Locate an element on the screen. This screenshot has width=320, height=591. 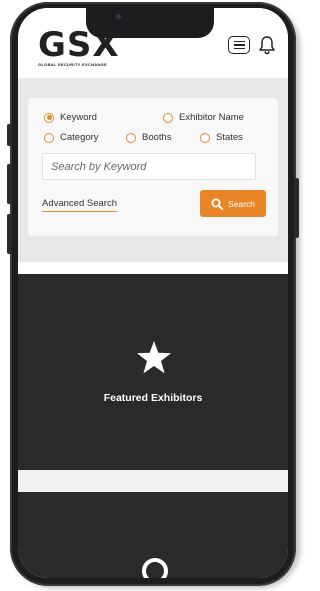
radio-keyword: Keyword is located at coordinates (70, 117).